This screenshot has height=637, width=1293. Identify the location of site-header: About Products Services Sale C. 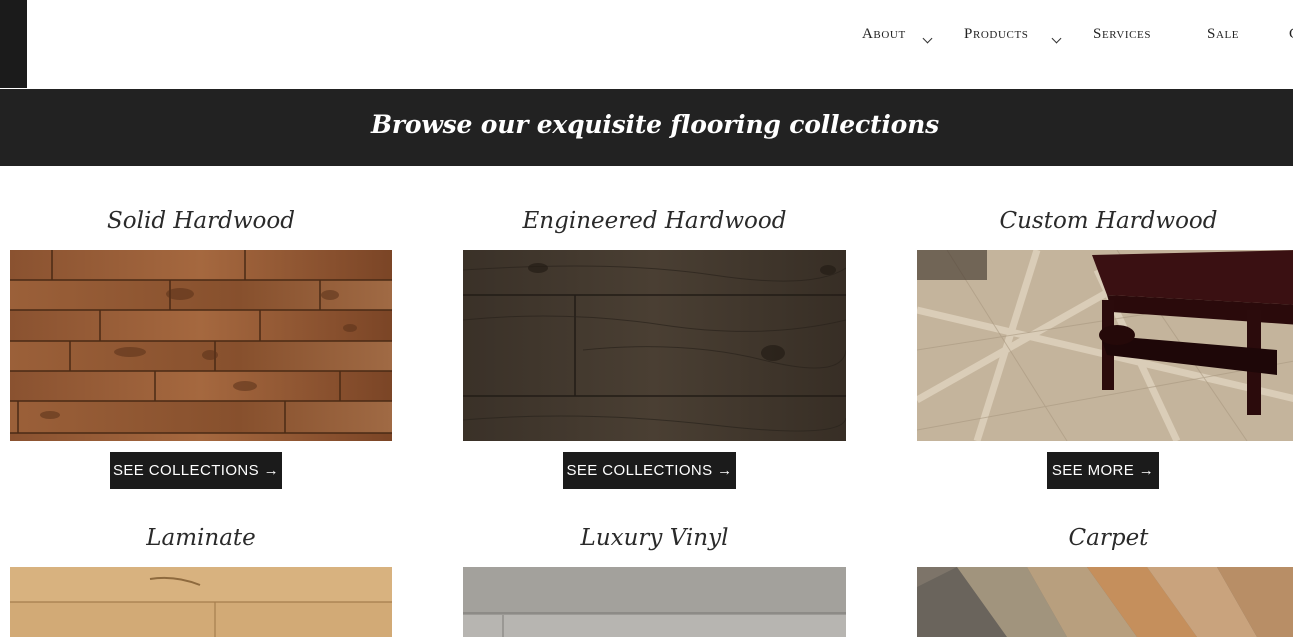
(646, 44).